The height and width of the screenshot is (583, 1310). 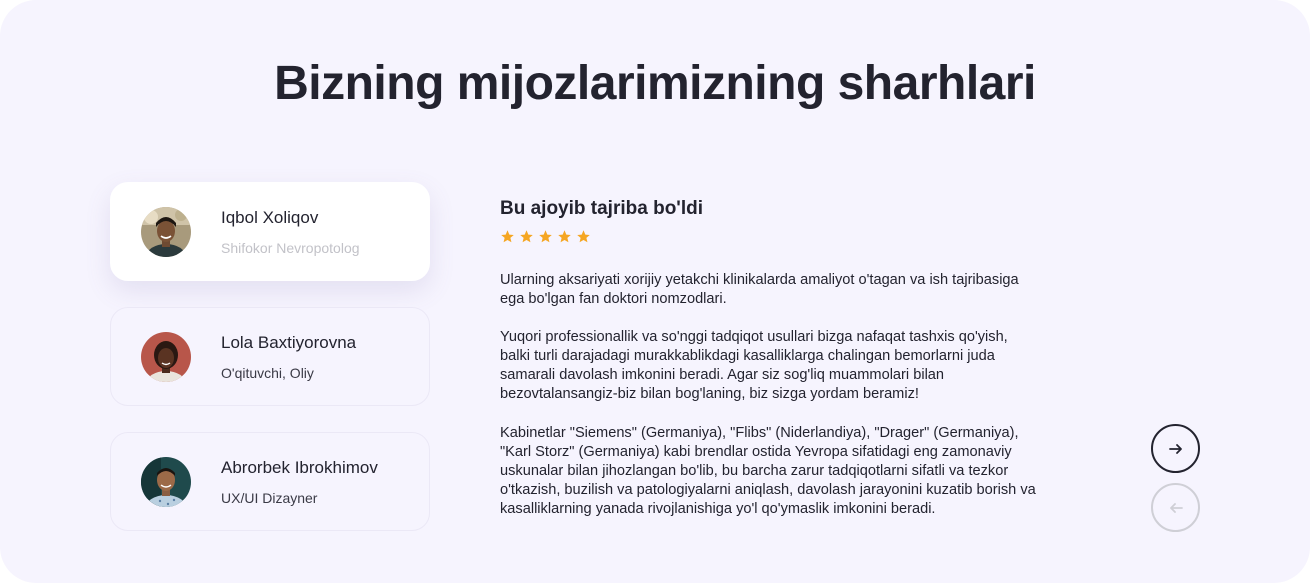 What do you see at coordinates (267, 372) in the screenshot?
I see `reviewer-role: O'qituvchi, Oliy` at bounding box center [267, 372].